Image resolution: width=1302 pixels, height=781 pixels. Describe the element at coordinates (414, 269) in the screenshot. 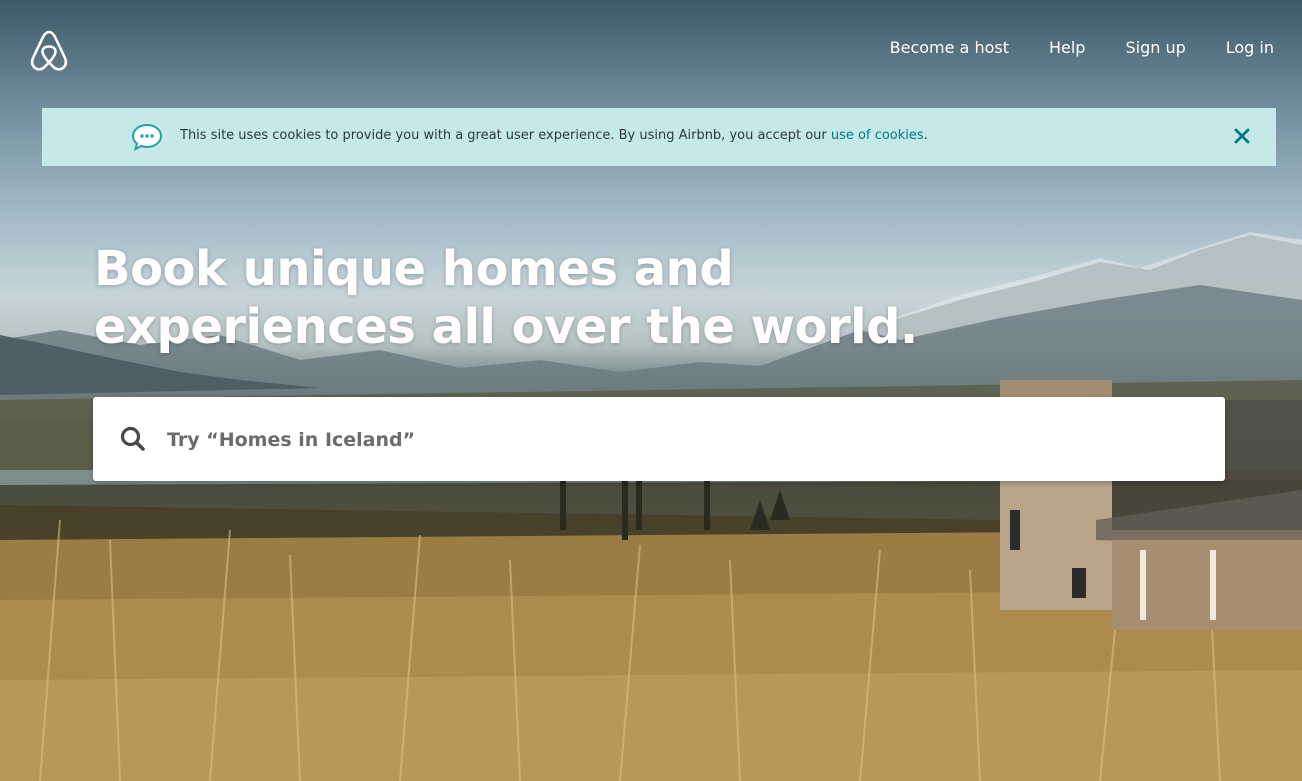

I see `headline-line-1: Book unique homes and` at that location.